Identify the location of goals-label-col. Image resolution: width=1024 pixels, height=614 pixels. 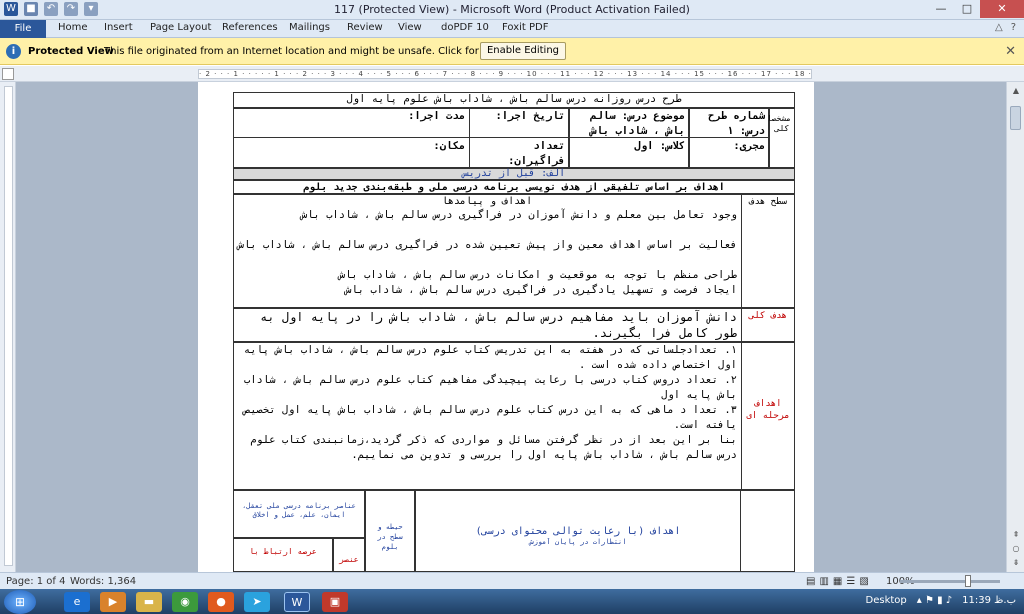
(768, 251).